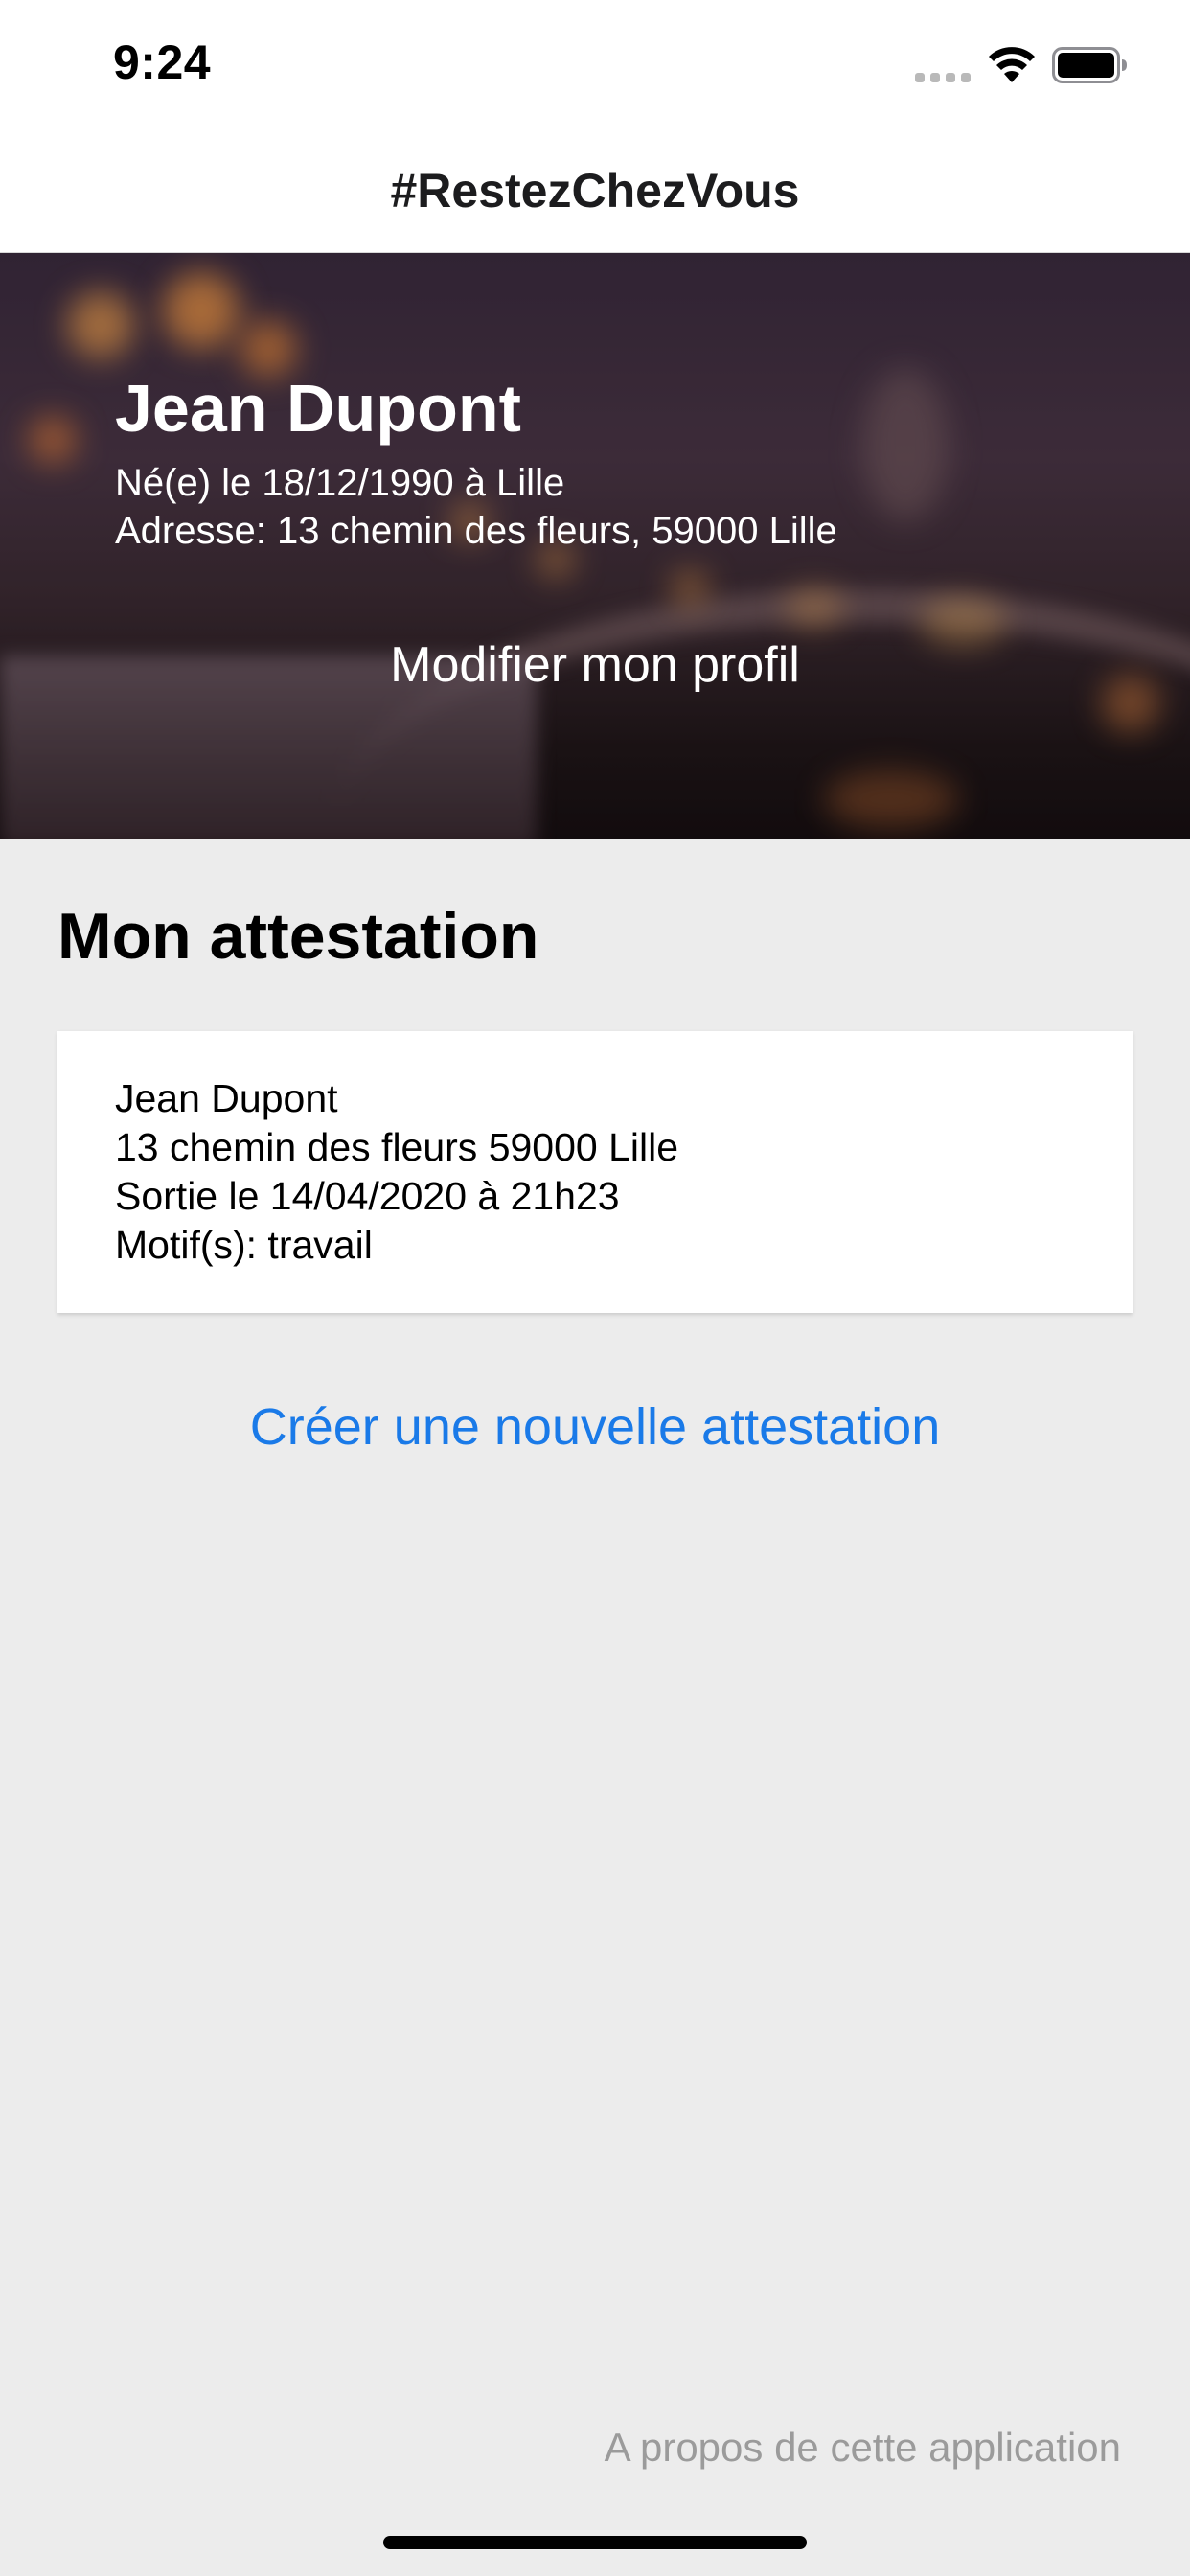  Describe the element at coordinates (298, 936) in the screenshot. I see `section-title: Mon attestation` at that location.